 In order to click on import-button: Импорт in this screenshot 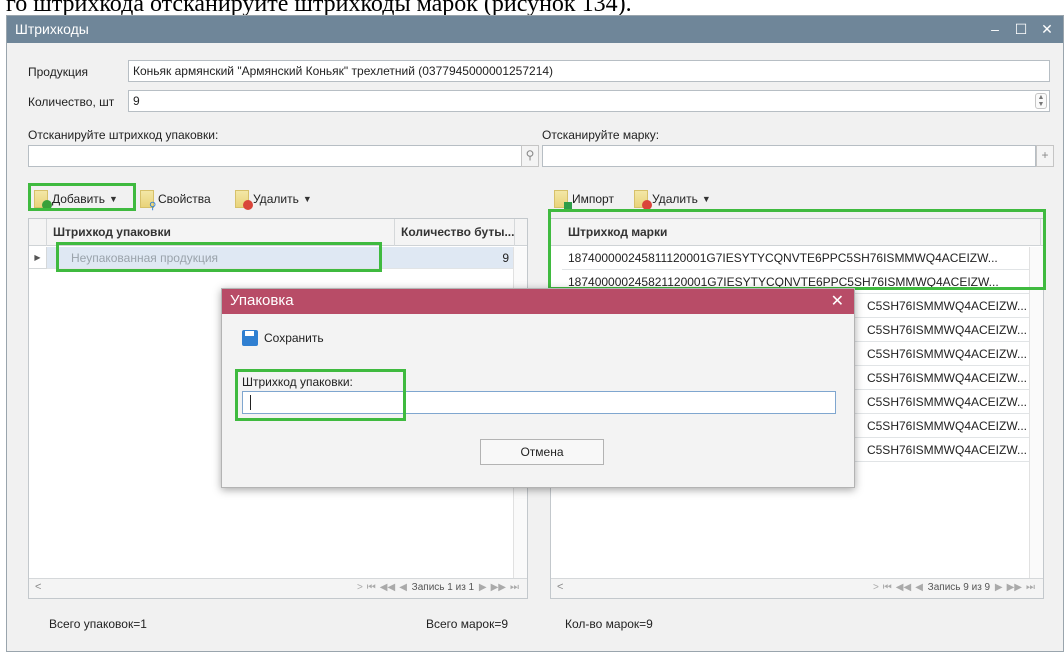, I will do `click(584, 199)`.